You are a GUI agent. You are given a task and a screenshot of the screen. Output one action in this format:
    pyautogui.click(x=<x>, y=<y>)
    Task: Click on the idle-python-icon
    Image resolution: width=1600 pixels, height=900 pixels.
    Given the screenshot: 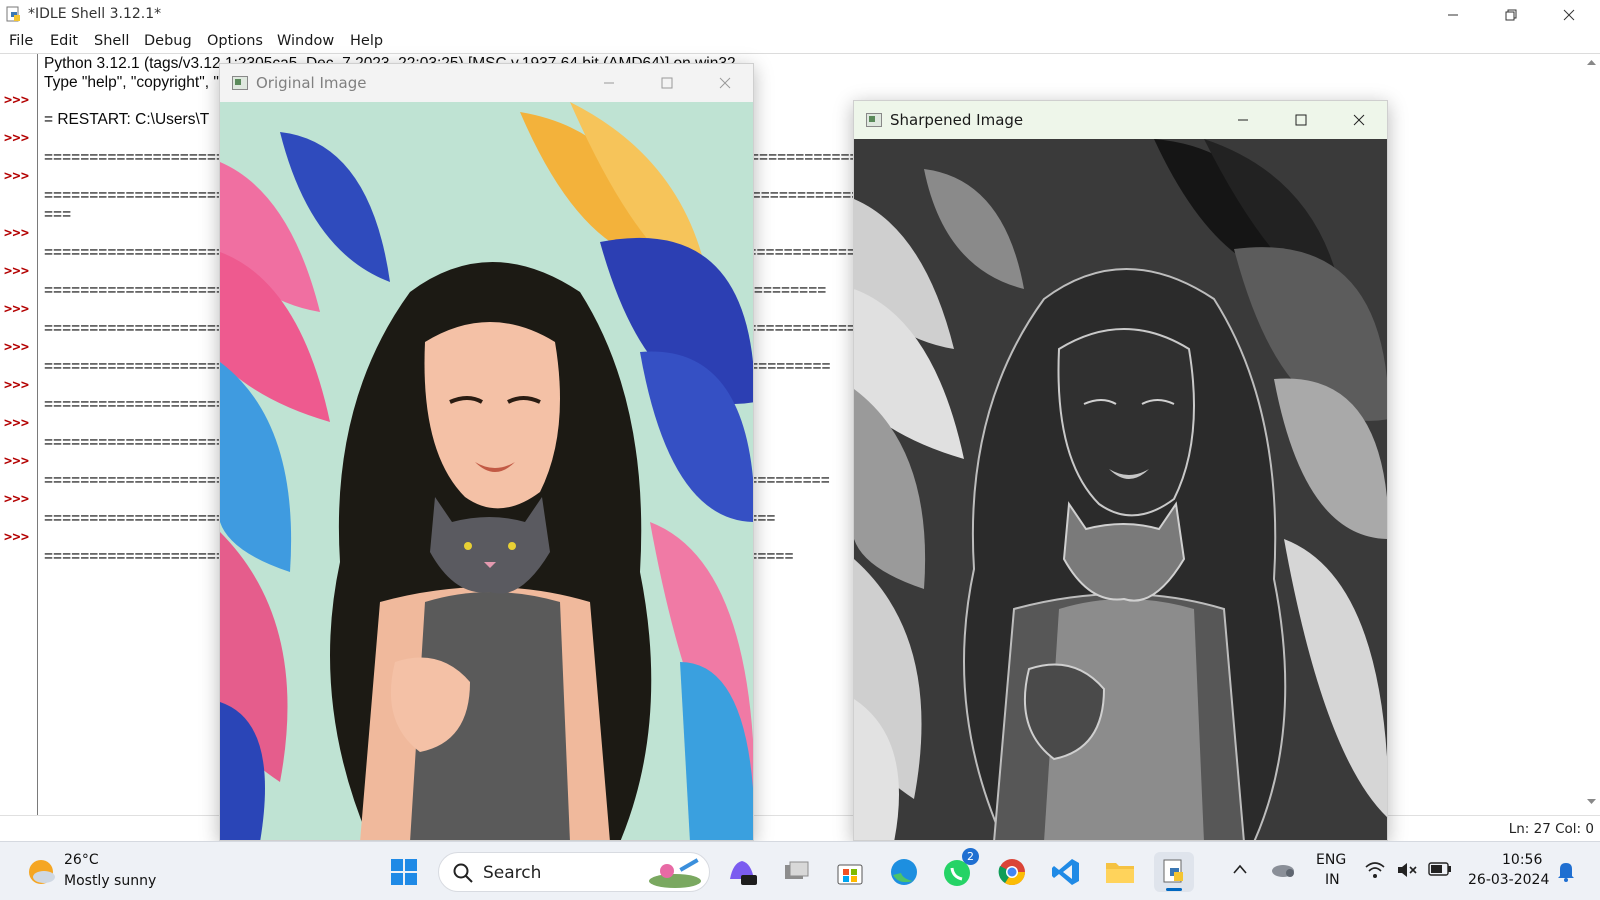 What is the action you would take?
    pyautogui.click(x=1173, y=871)
    